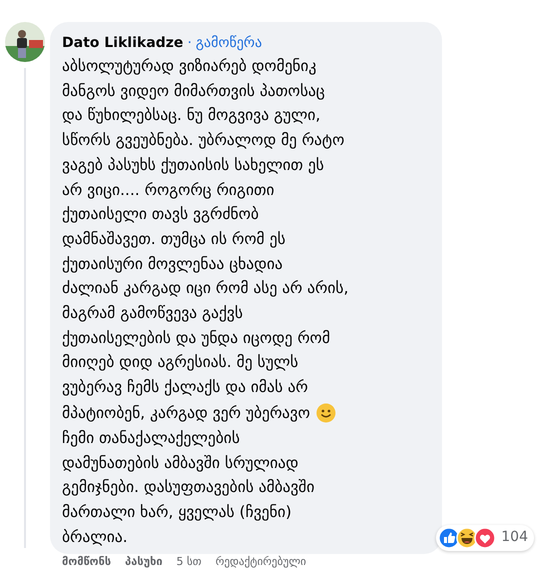 The width and height of the screenshot is (541, 574). I want to click on reaction-count: 104, so click(514, 538).